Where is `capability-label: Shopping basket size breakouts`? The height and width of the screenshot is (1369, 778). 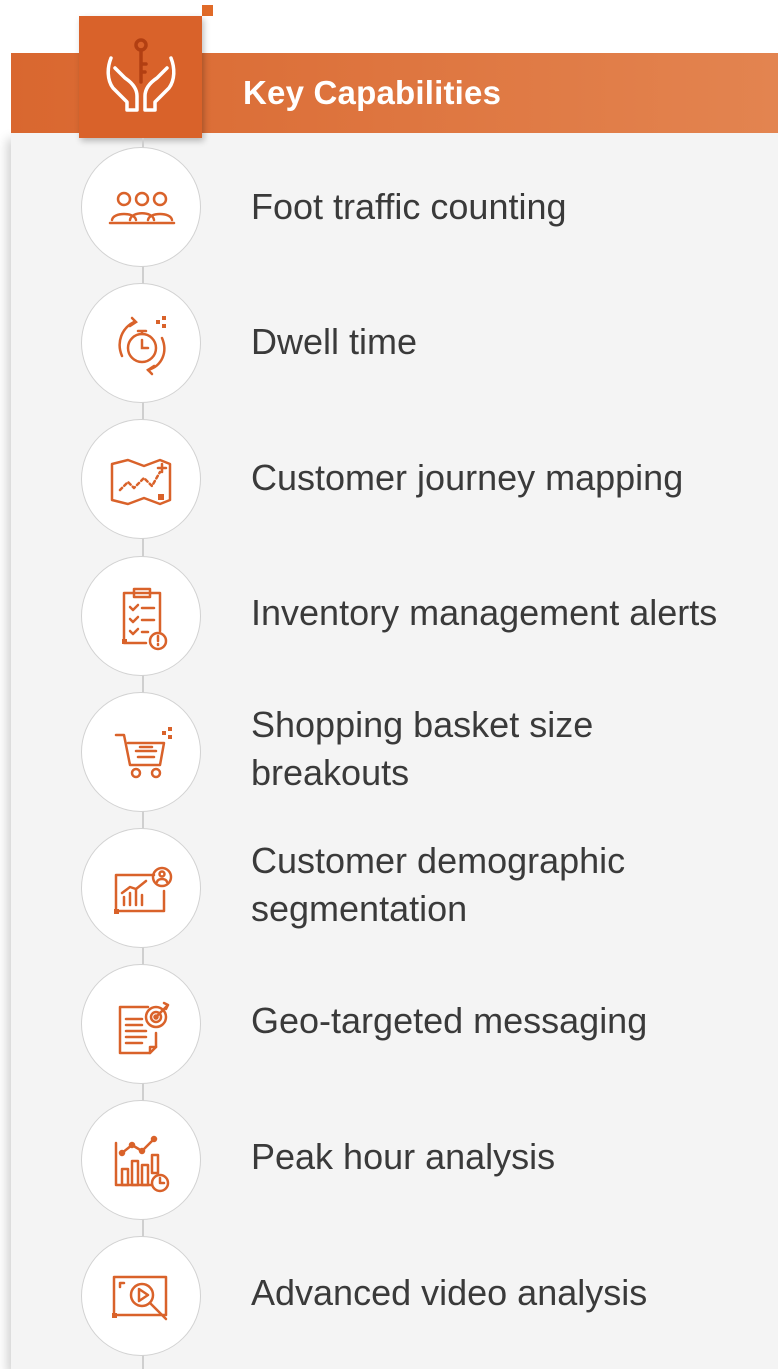
capability-label: Shopping basket size breakouts is located at coordinates (422, 748).